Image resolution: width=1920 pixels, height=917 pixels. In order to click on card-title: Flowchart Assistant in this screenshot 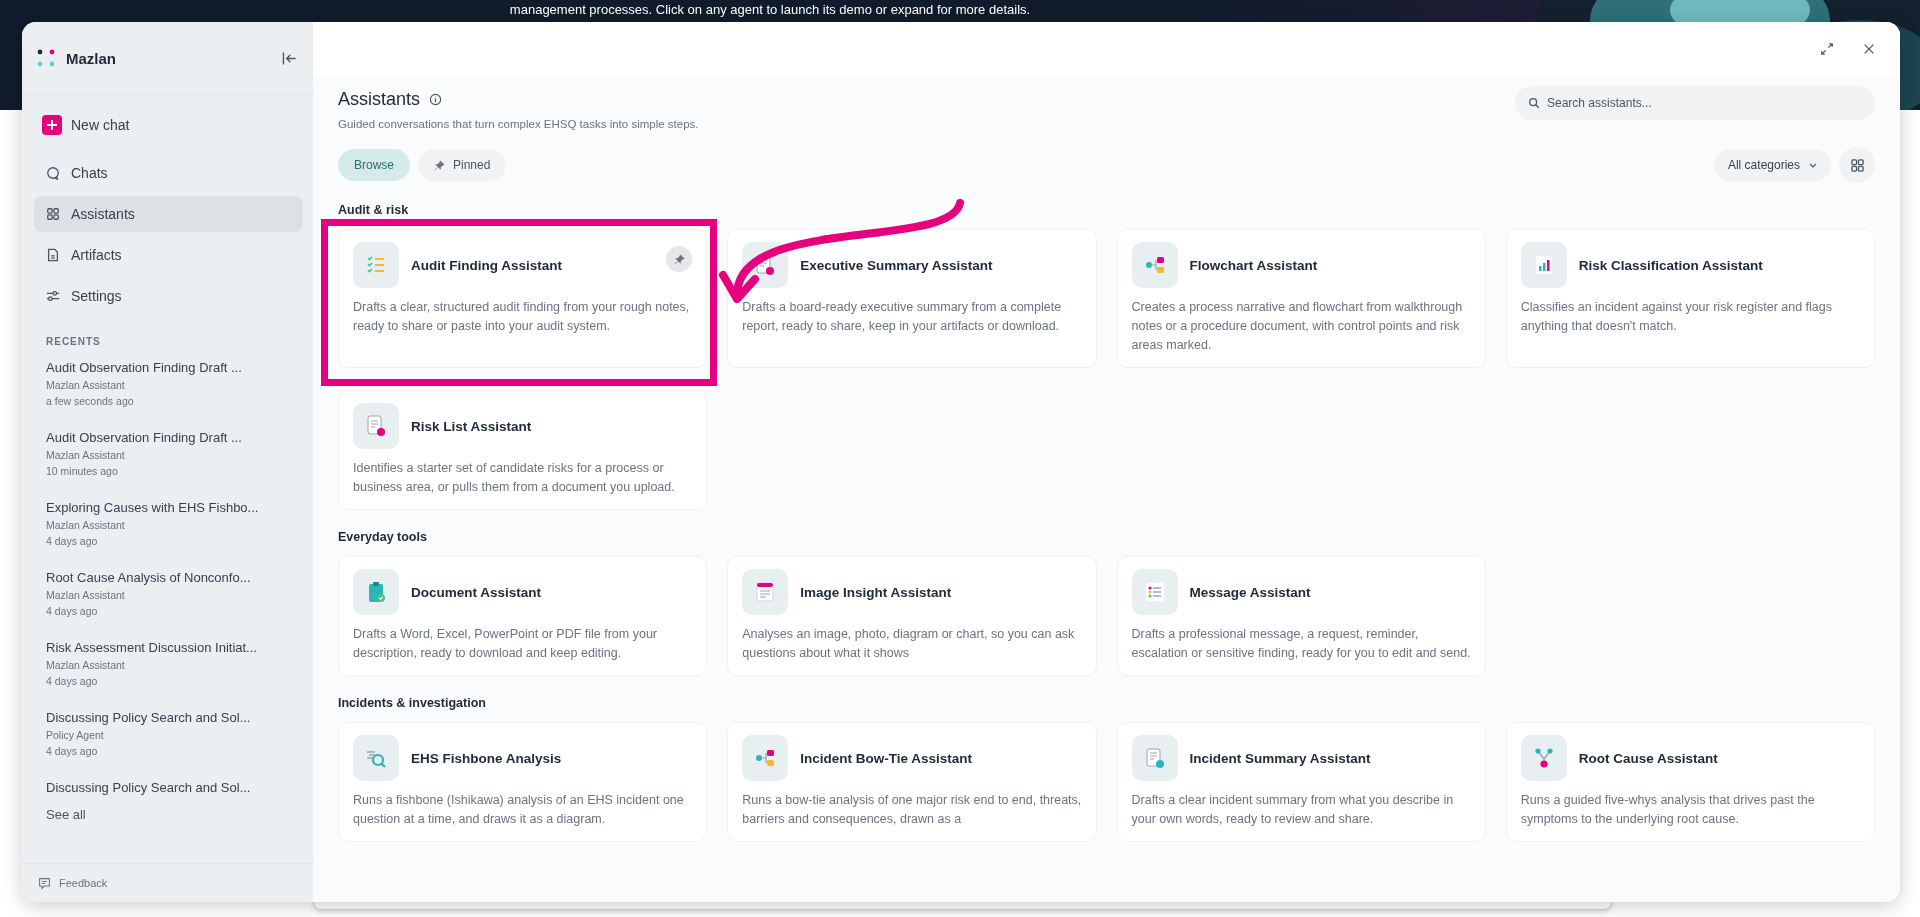, I will do `click(1254, 265)`.